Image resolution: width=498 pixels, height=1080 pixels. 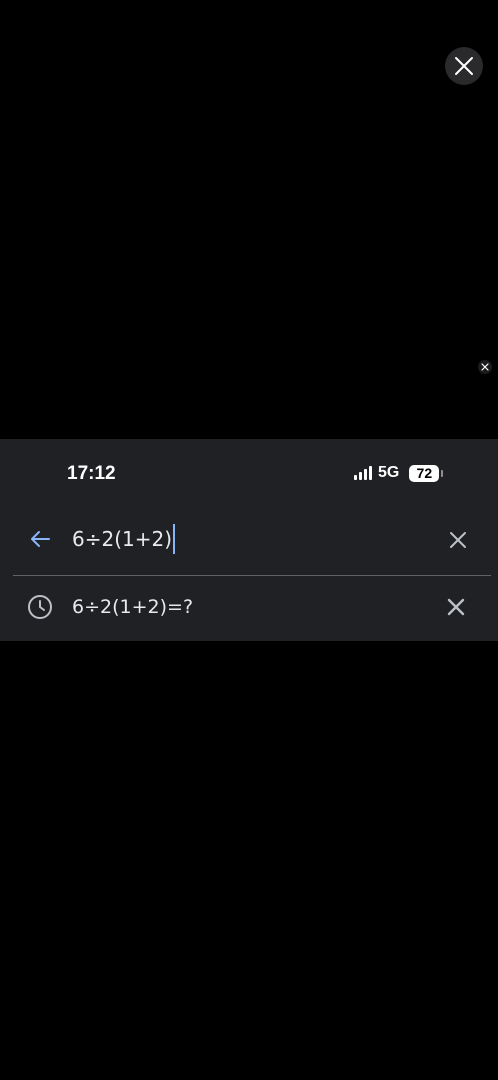 I want to click on network-type: 5G, so click(x=389, y=472).